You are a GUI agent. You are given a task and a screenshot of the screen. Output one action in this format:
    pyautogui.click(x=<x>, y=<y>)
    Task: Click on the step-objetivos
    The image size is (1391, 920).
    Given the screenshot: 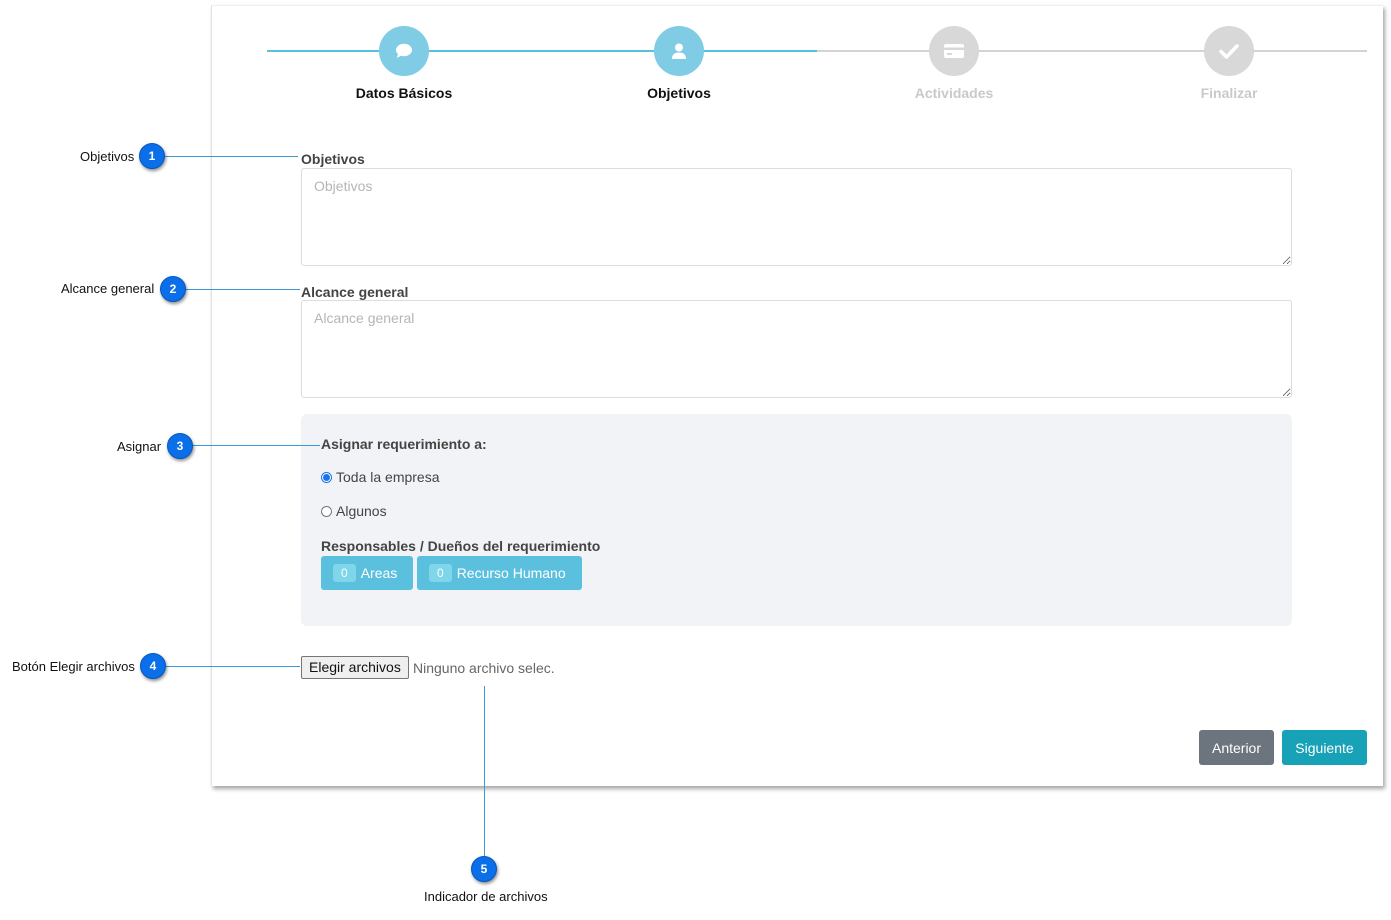 What is the action you would take?
    pyautogui.click(x=679, y=51)
    